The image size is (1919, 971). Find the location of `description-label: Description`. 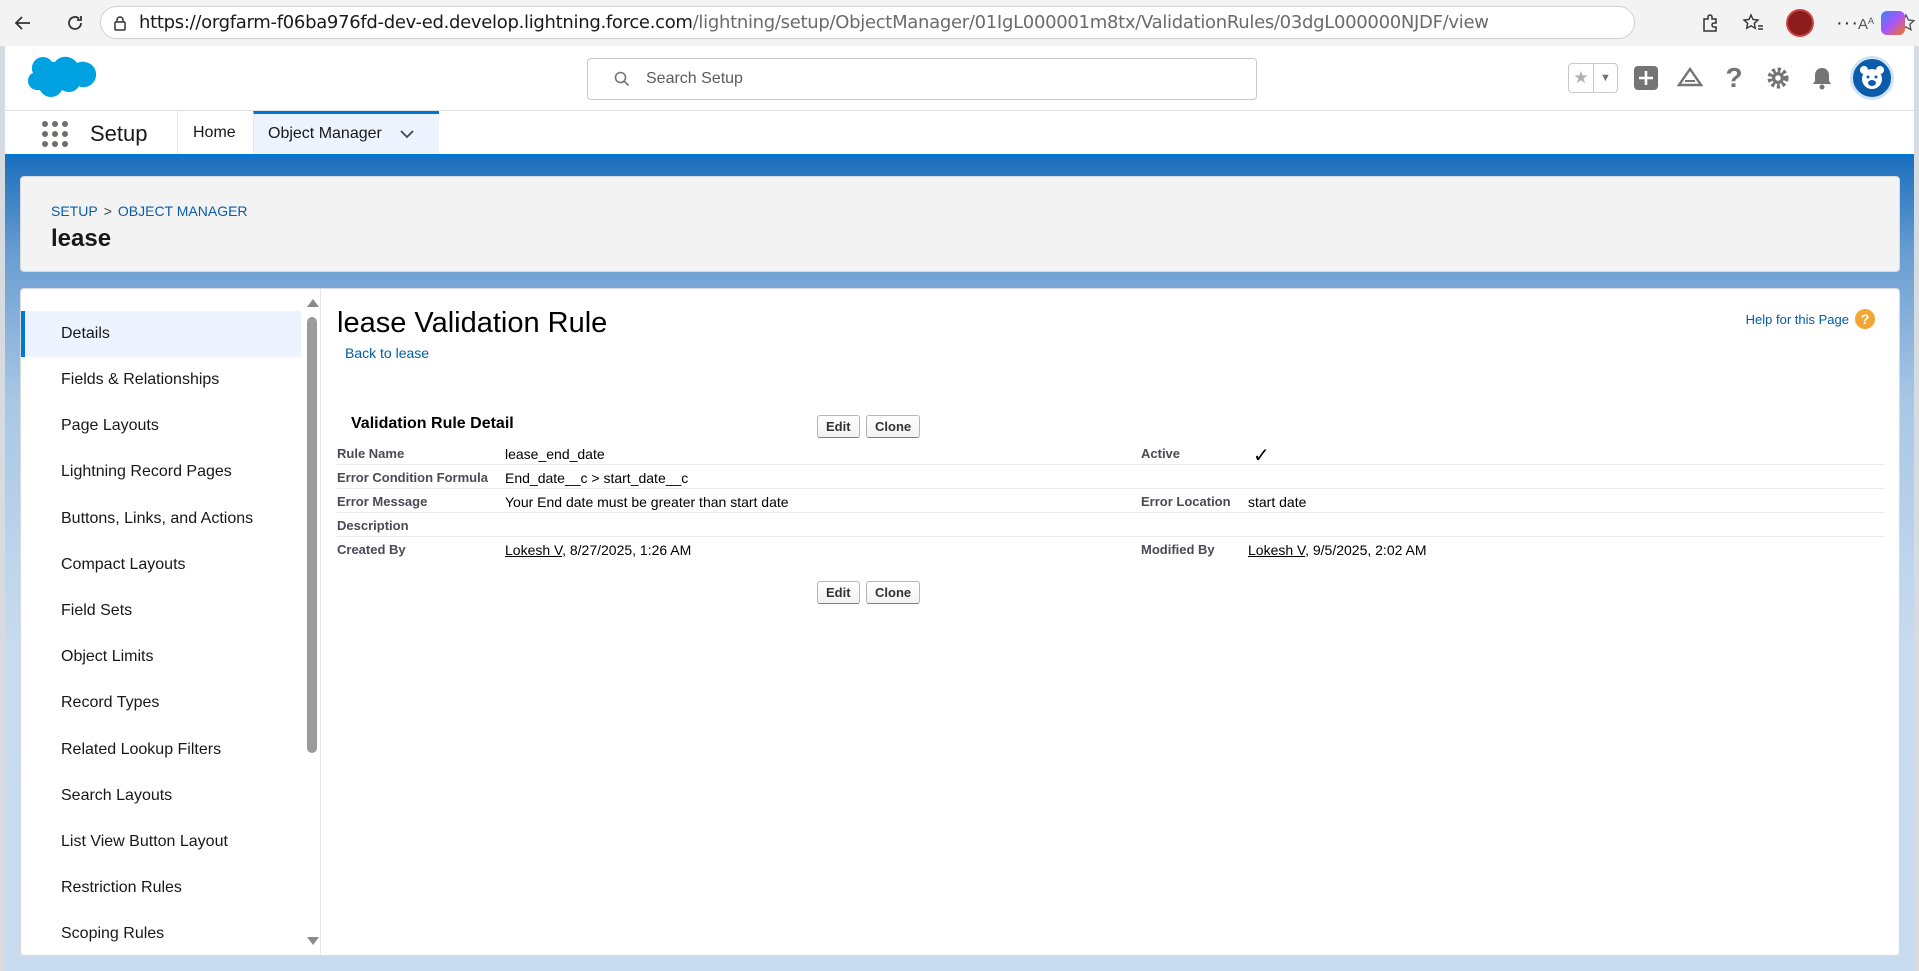

description-label: Description is located at coordinates (373, 525).